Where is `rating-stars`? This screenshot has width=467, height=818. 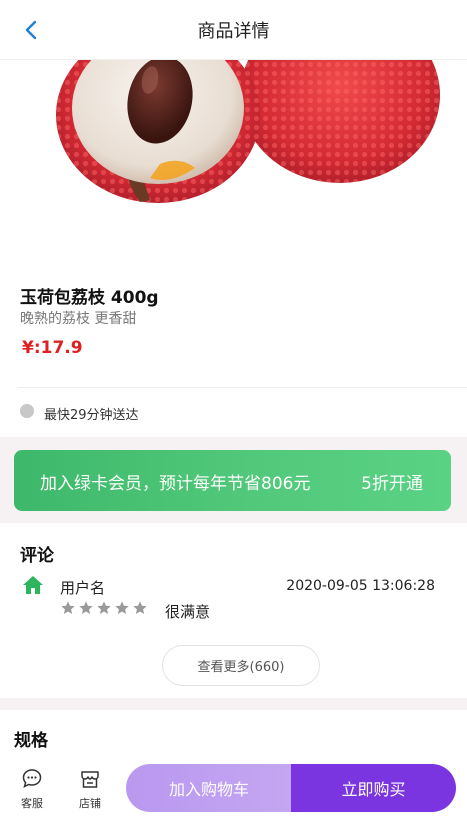
rating-stars is located at coordinates (104, 608).